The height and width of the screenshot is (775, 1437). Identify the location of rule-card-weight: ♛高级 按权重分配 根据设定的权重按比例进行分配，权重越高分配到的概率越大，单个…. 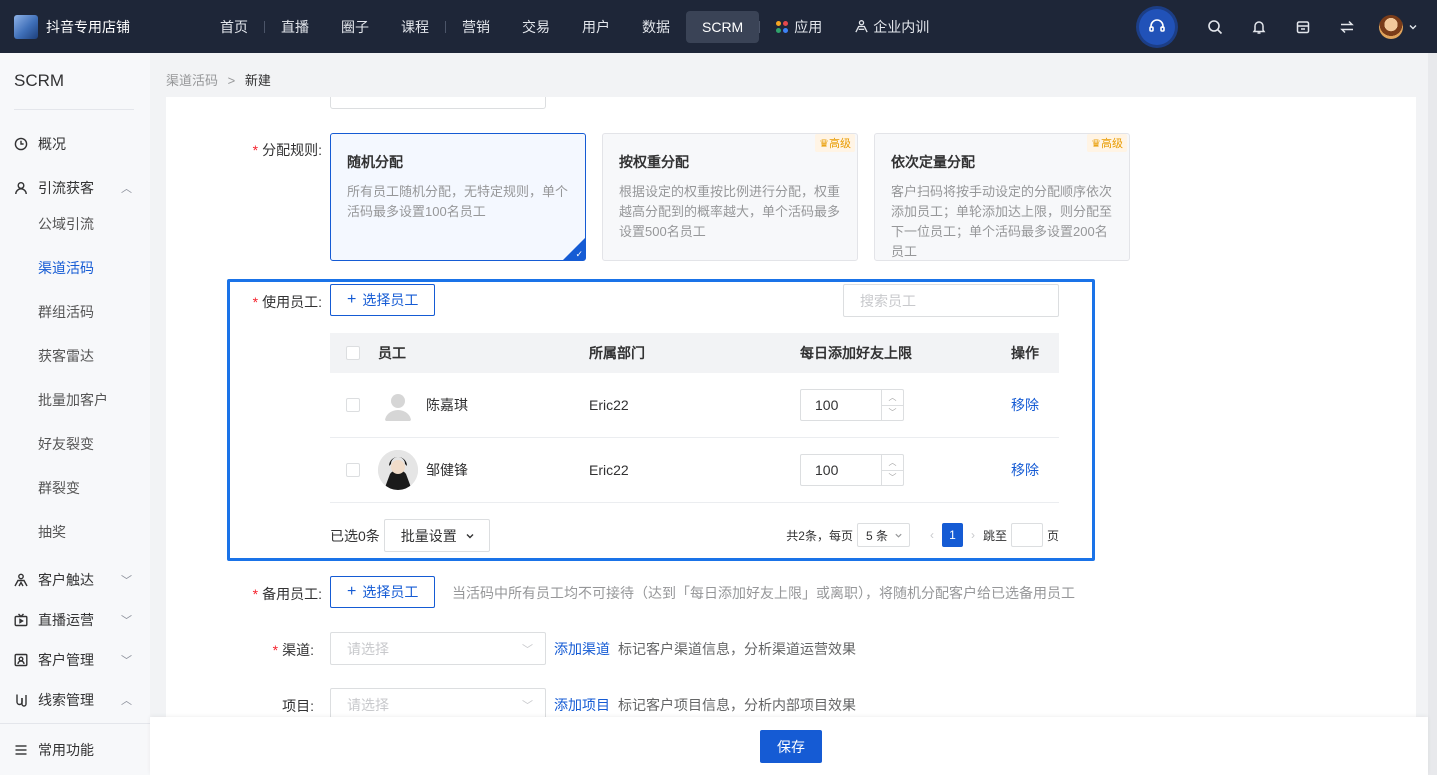
(730, 197).